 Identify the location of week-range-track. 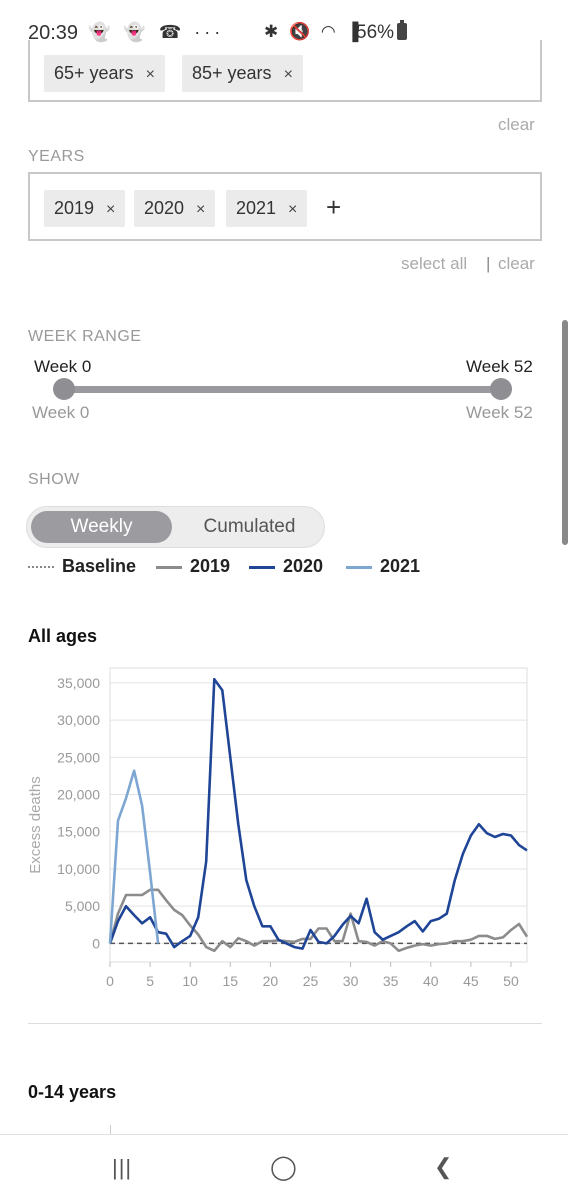
(282, 389).